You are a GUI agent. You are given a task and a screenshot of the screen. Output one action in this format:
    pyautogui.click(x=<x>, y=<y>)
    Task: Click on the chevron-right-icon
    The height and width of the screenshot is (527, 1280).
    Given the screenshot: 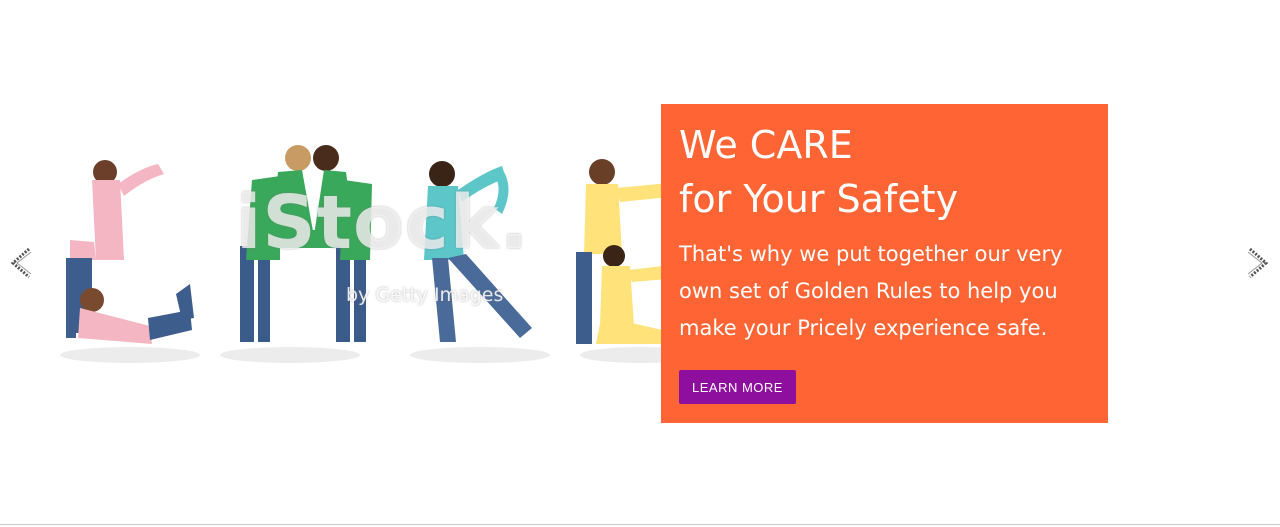 What is the action you would take?
    pyautogui.click(x=1258, y=263)
    